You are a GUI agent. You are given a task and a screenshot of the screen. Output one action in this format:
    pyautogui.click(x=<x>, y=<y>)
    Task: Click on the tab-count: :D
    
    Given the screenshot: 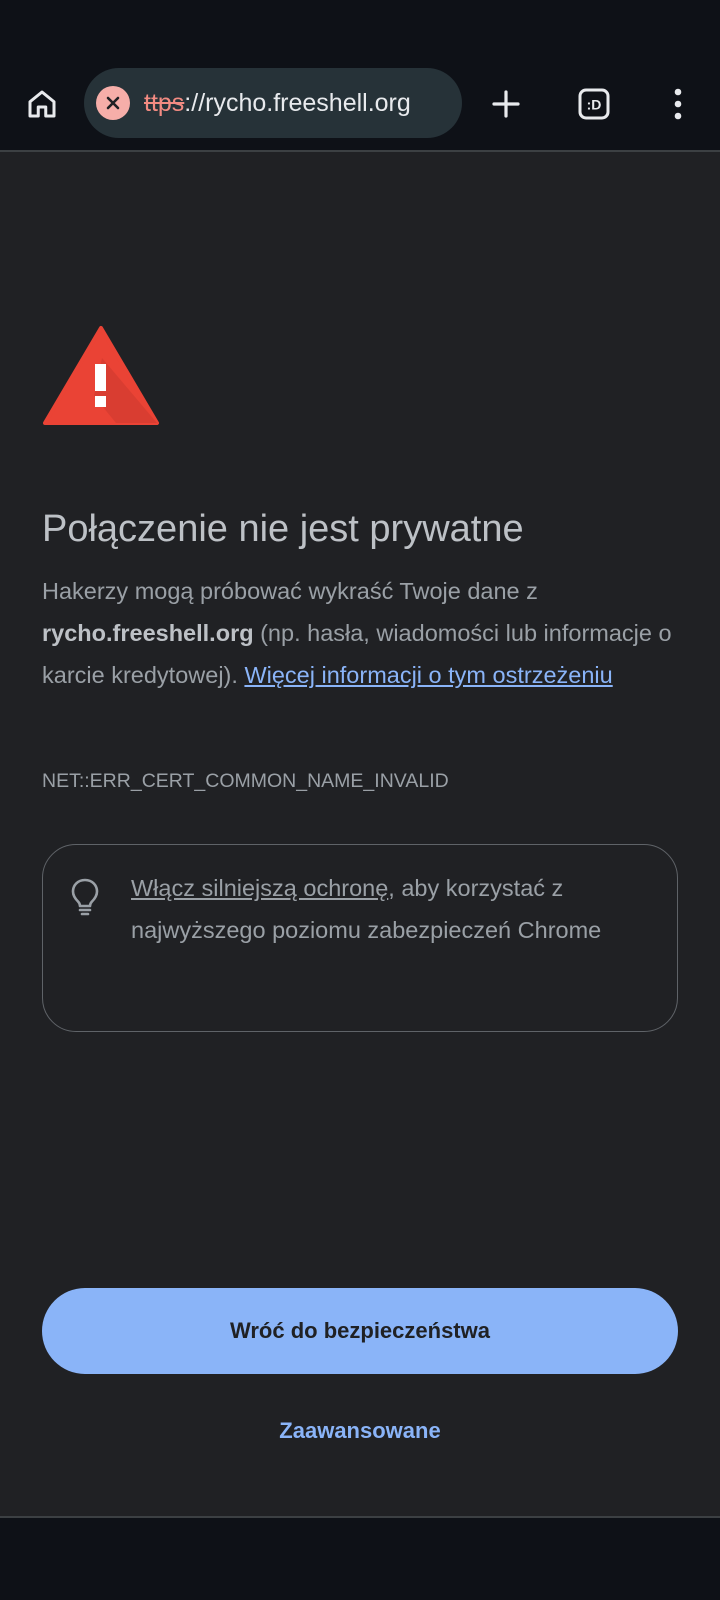 What is the action you would take?
    pyautogui.click(x=594, y=105)
    